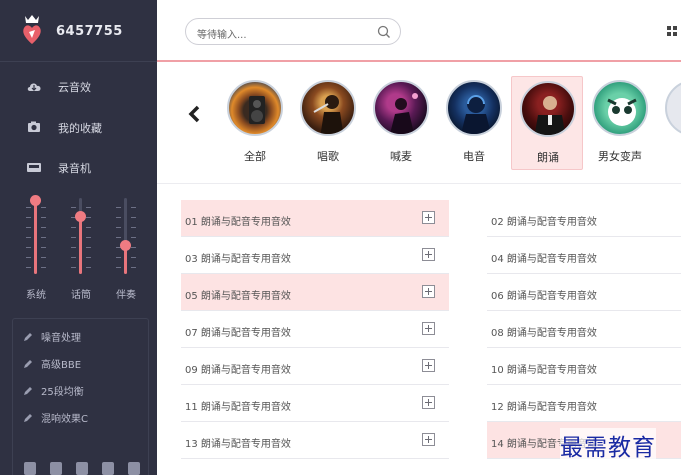 Image resolution: width=681 pixels, height=475 pixels. Describe the element at coordinates (36, 234) in the screenshot. I see `system-volume-slider` at that location.